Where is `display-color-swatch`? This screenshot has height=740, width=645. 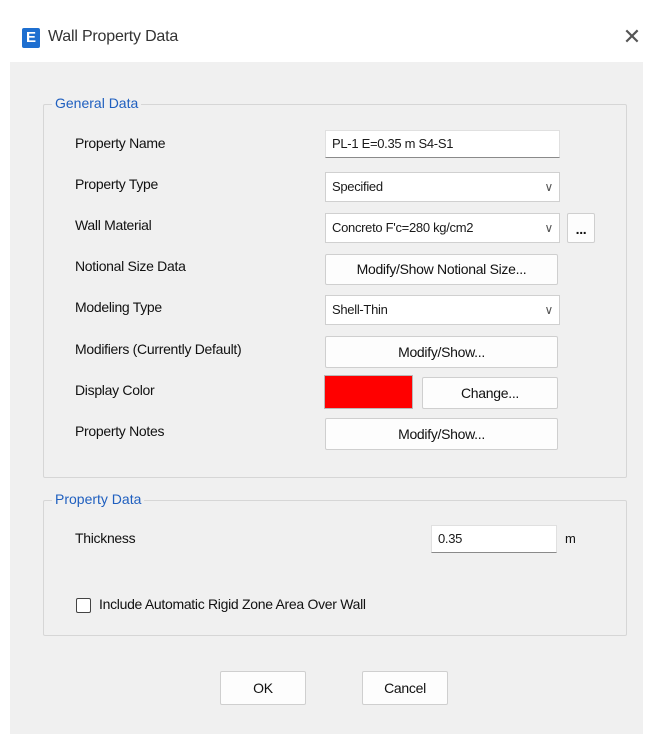 display-color-swatch is located at coordinates (368, 392).